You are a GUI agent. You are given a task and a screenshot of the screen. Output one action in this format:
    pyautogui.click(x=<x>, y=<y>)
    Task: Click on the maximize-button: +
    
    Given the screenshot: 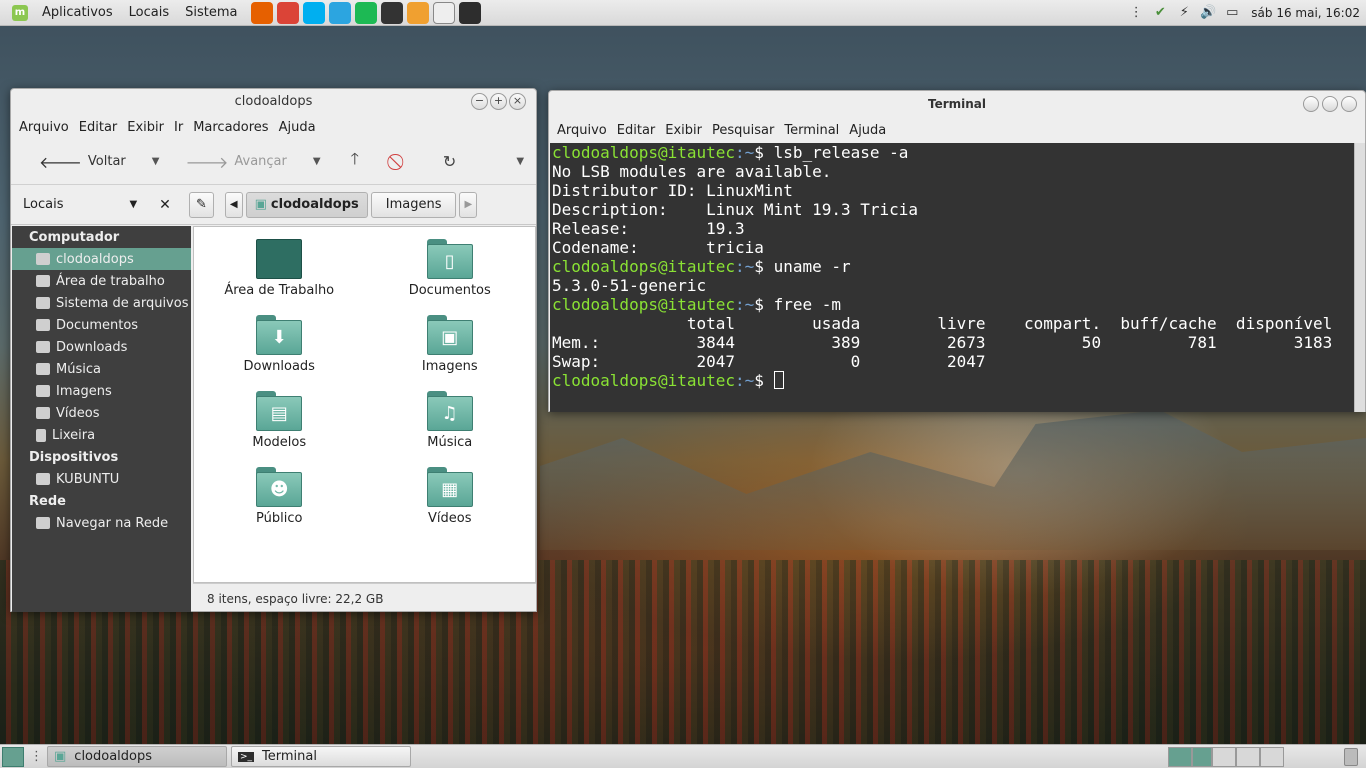 What is the action you would take?
    pyautogui.click(x=498, y=101)
    